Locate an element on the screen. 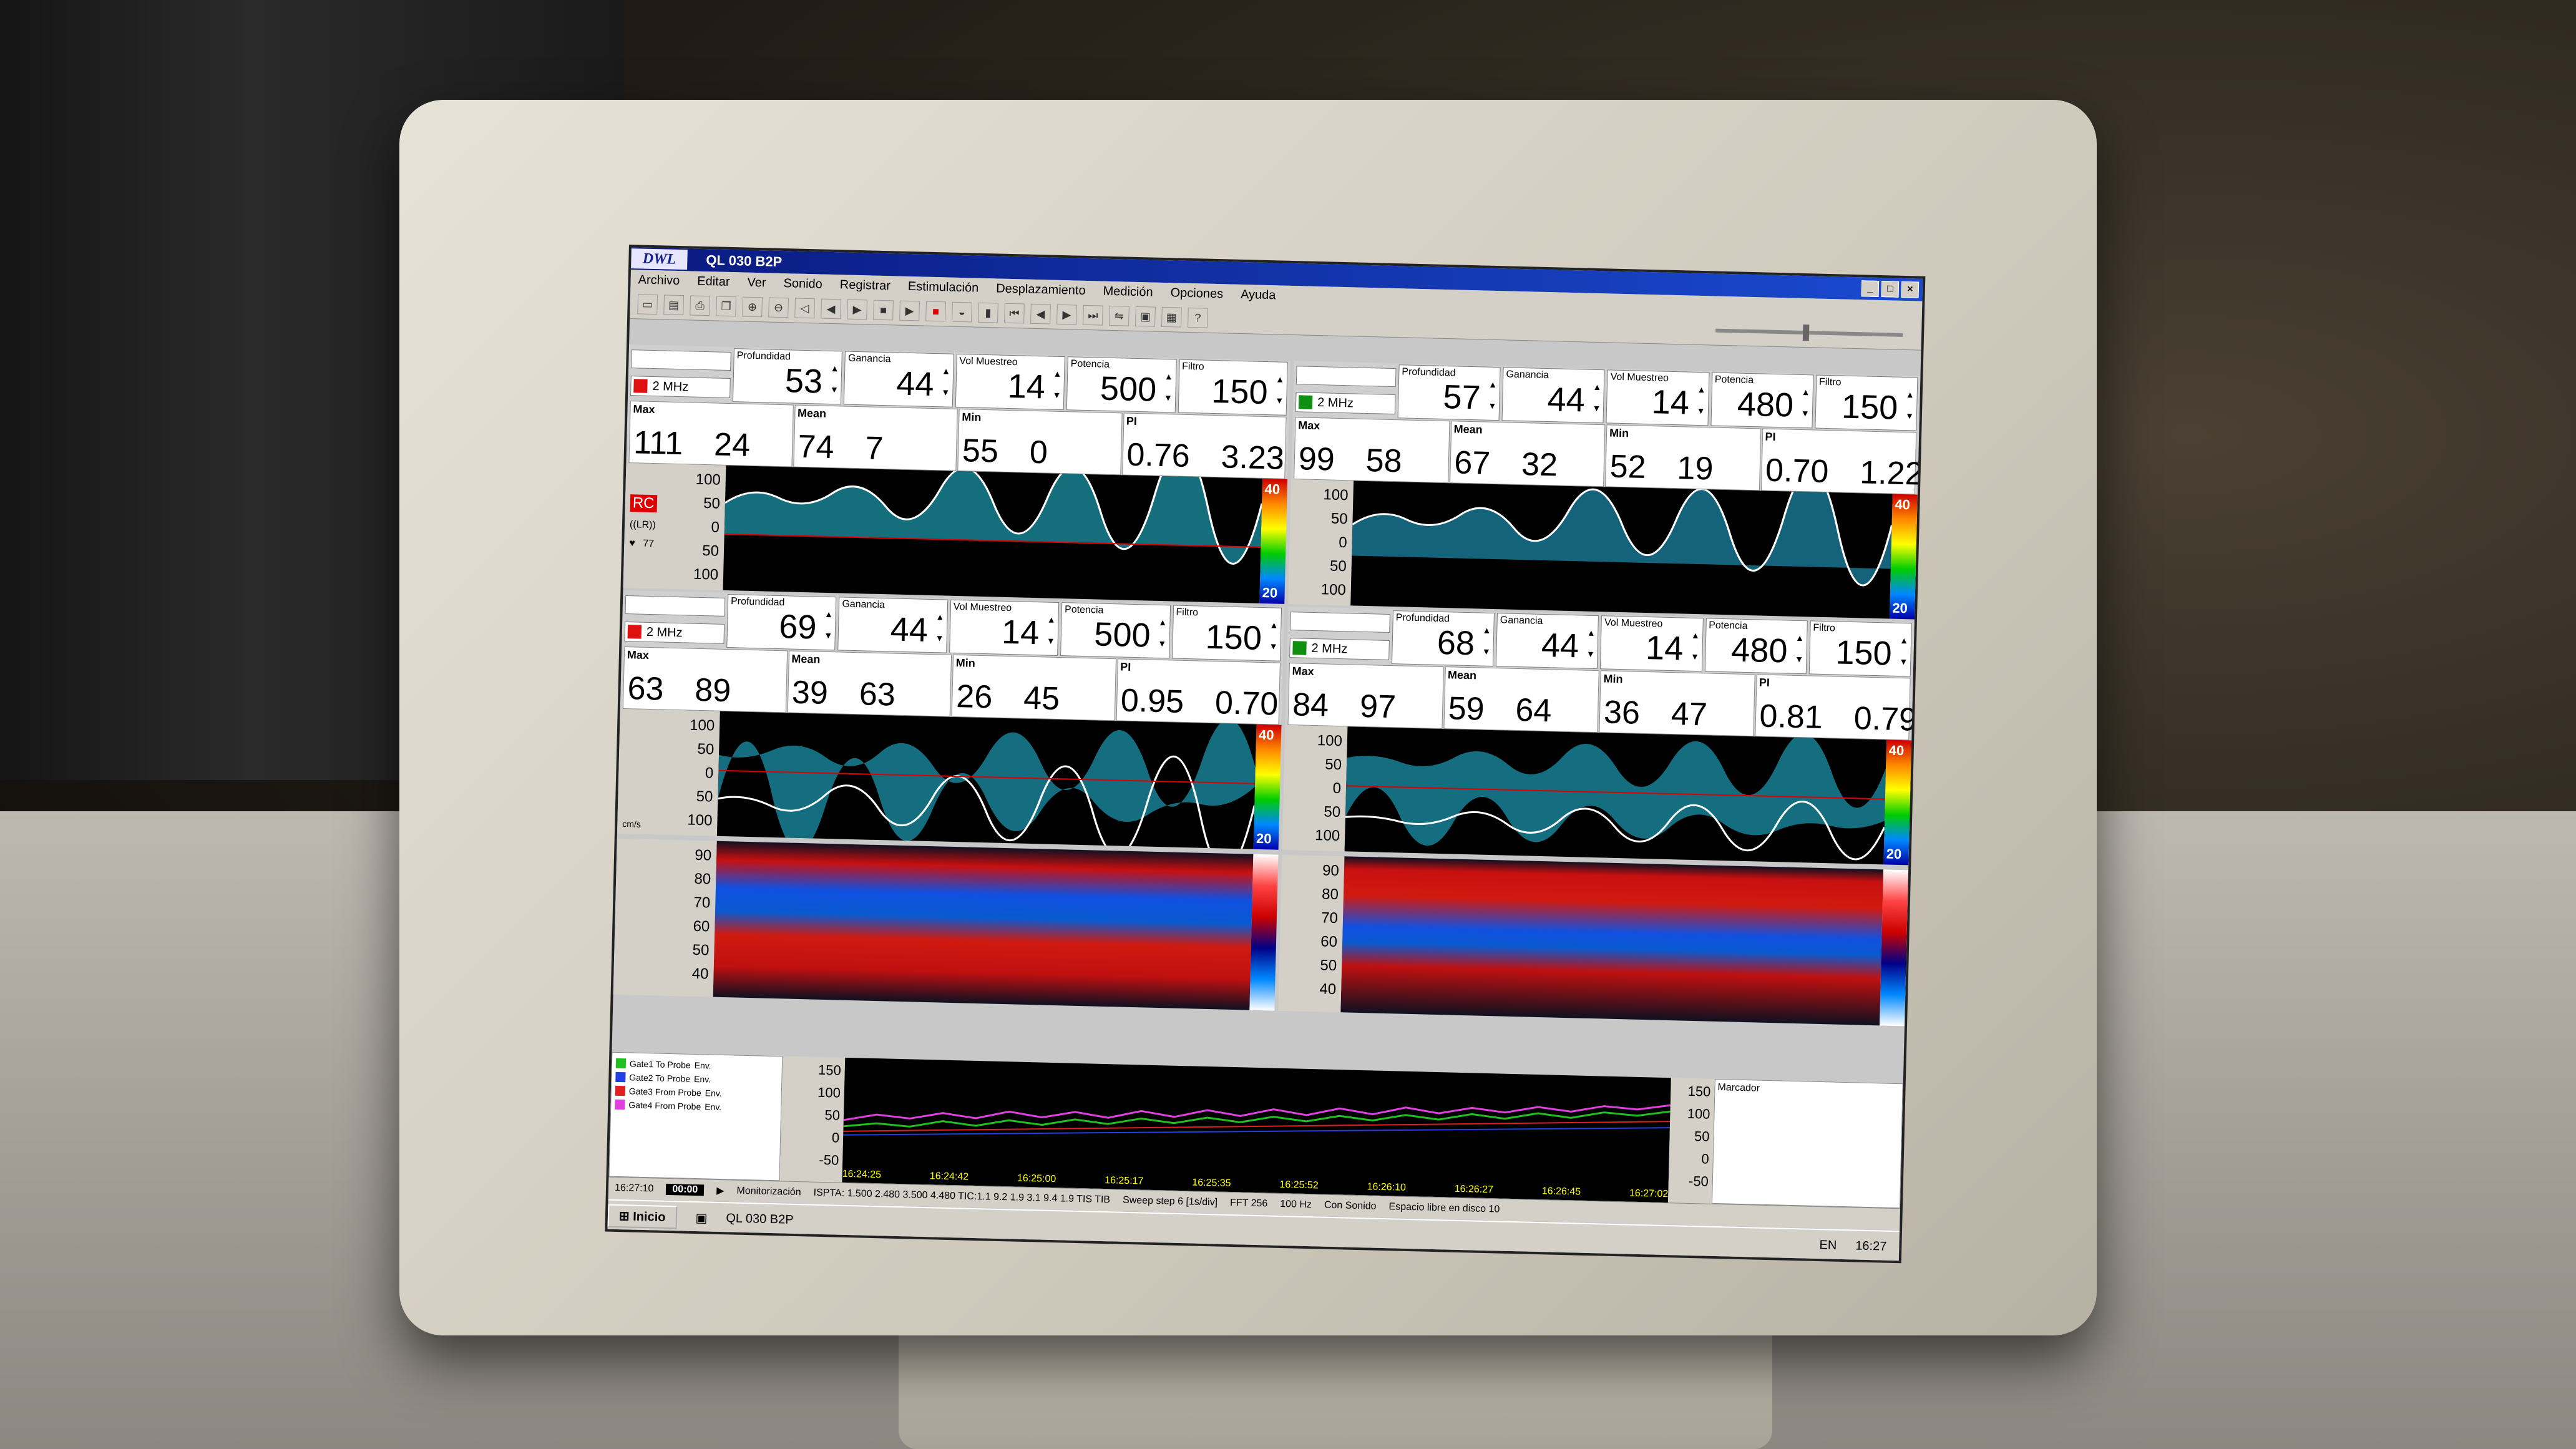  param-profundidad: Profundidad 68 ▲ ▼ is located at coordinates (1443, 638).